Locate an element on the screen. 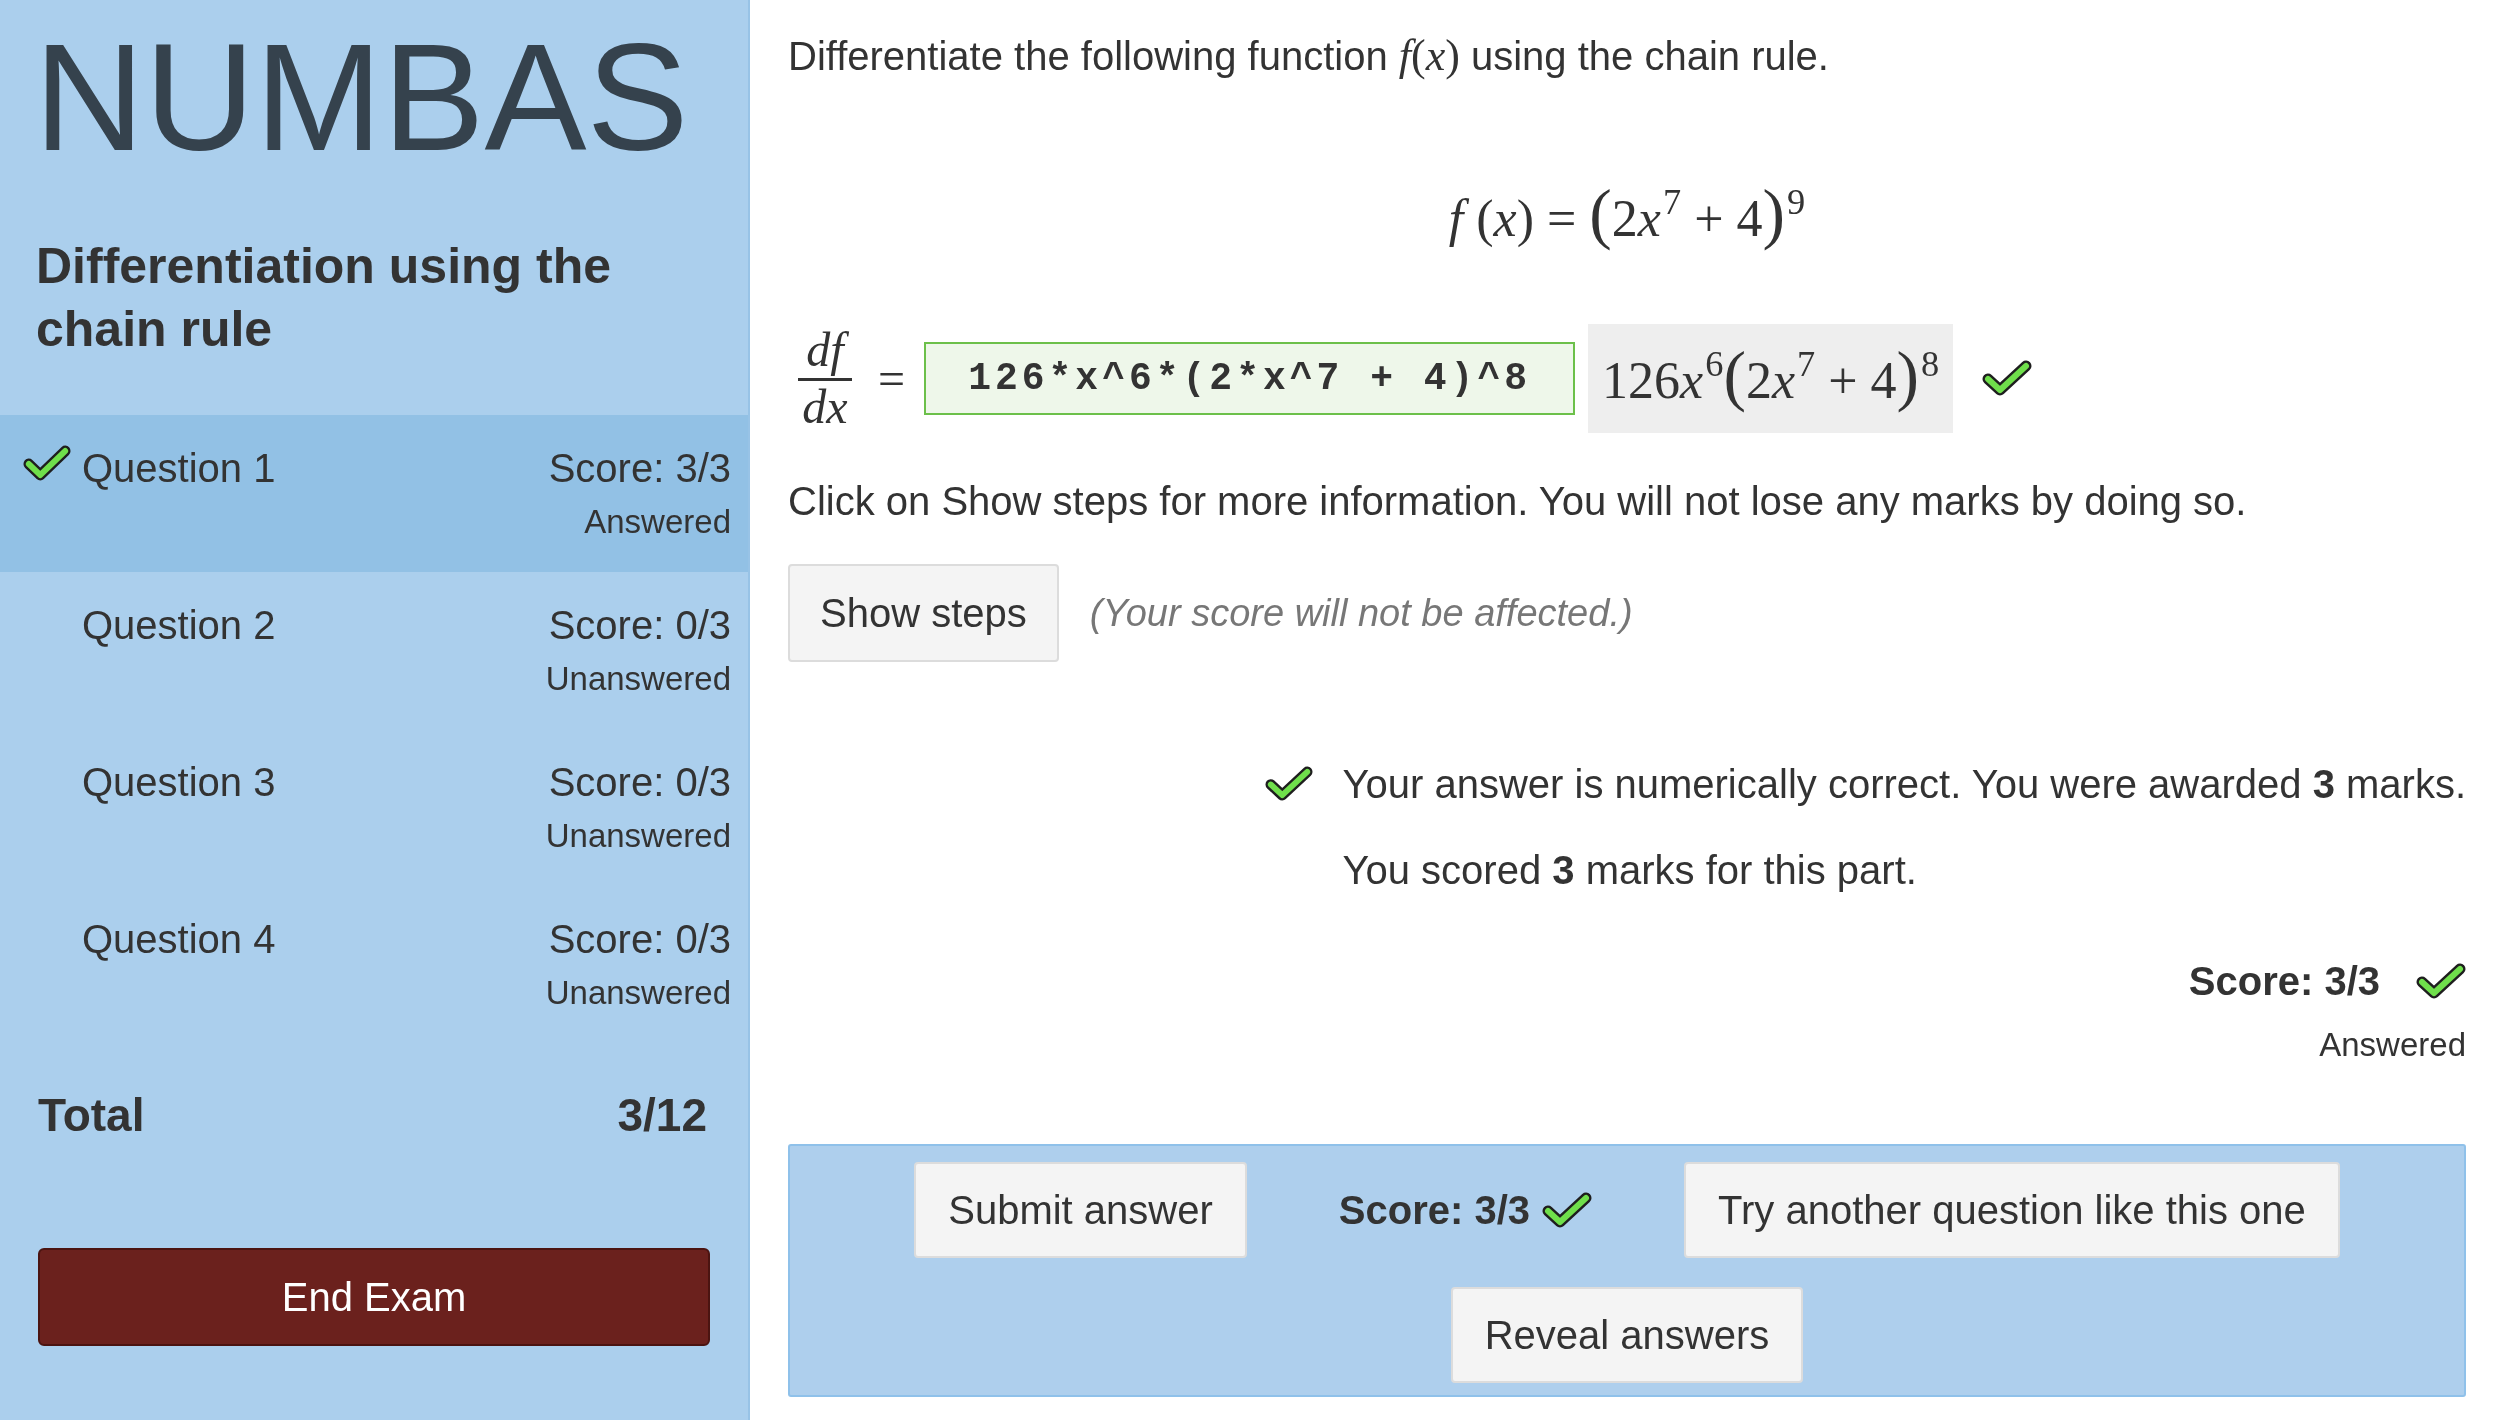 Image resolution: width=2500 pixels, height=1420 pixels. question-prompt: Differentiate the following function f(x) using the chain rule. is located at coordinates (1309, 56).